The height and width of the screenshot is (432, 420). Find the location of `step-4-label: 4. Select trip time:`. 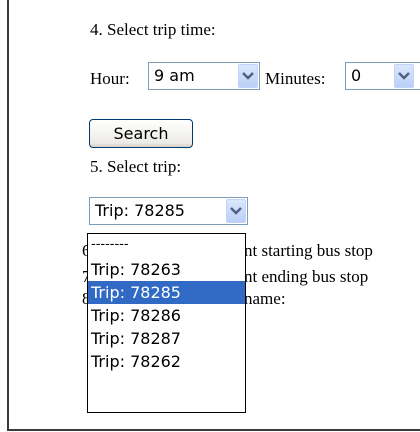

step-4-label: 4. Select trip time: is located at coordinates (153, 29).